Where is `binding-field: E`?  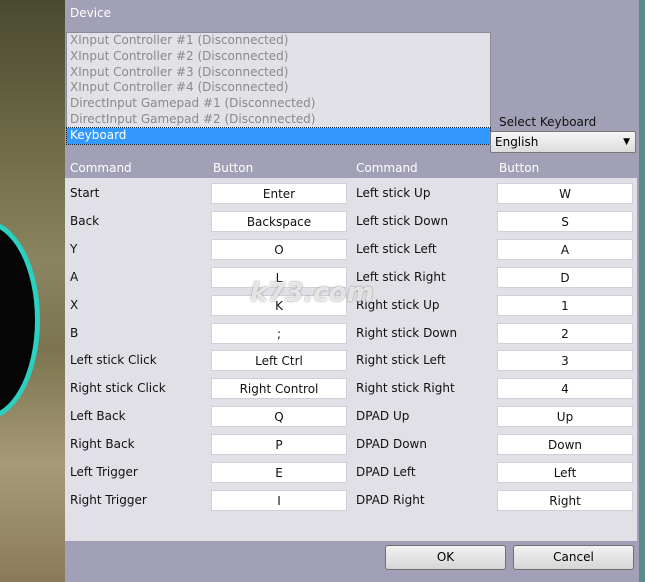
binding-field: E is located at coordinates (279, 472).